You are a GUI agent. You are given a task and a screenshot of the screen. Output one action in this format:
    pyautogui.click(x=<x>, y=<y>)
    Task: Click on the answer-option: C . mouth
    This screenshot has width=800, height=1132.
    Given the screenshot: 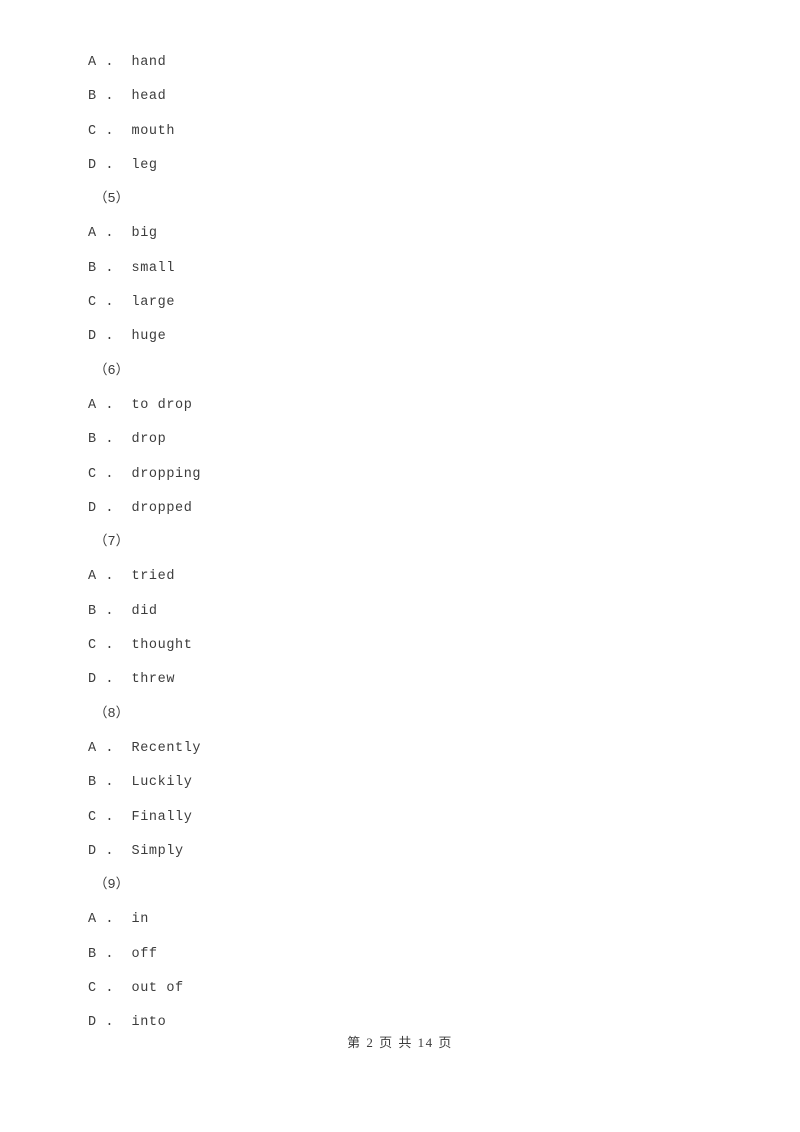 What is the action you would take?
    pyautogui.click(x=398, y=132)
    